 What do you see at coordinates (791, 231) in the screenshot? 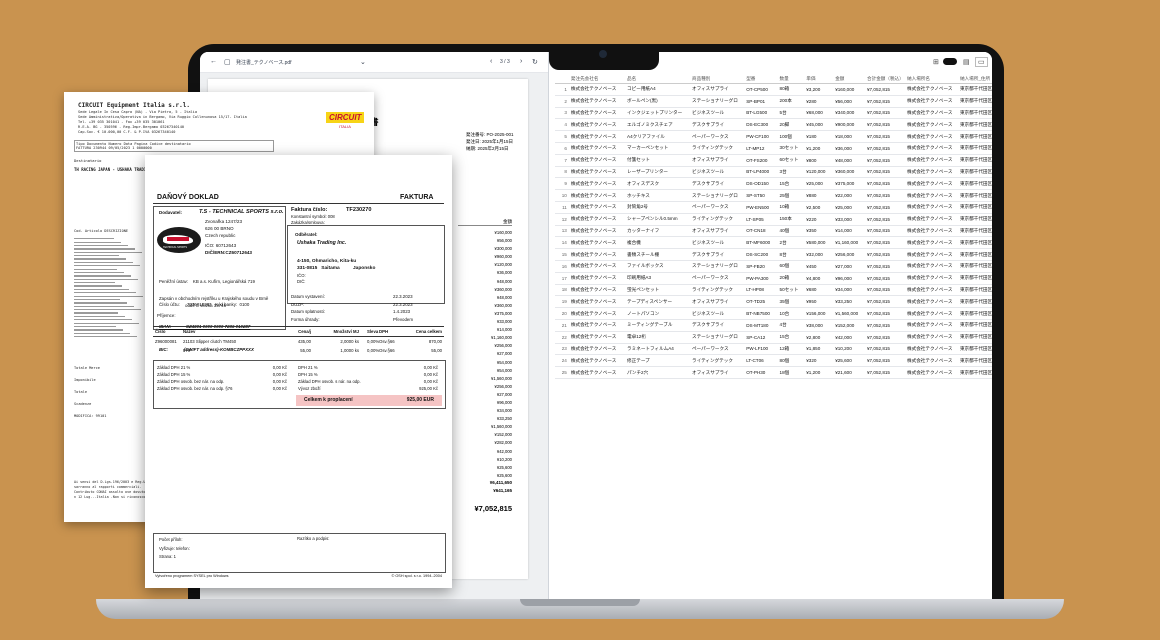
I see `table-cell: 40個` at bounding box center [791, 231].